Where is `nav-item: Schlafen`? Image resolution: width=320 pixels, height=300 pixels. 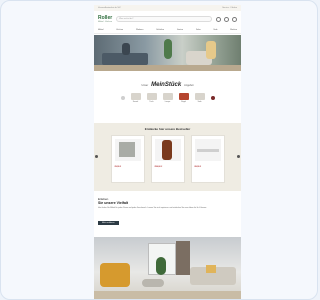
nav-item: Schlafen is located at coordinates (160, 30).